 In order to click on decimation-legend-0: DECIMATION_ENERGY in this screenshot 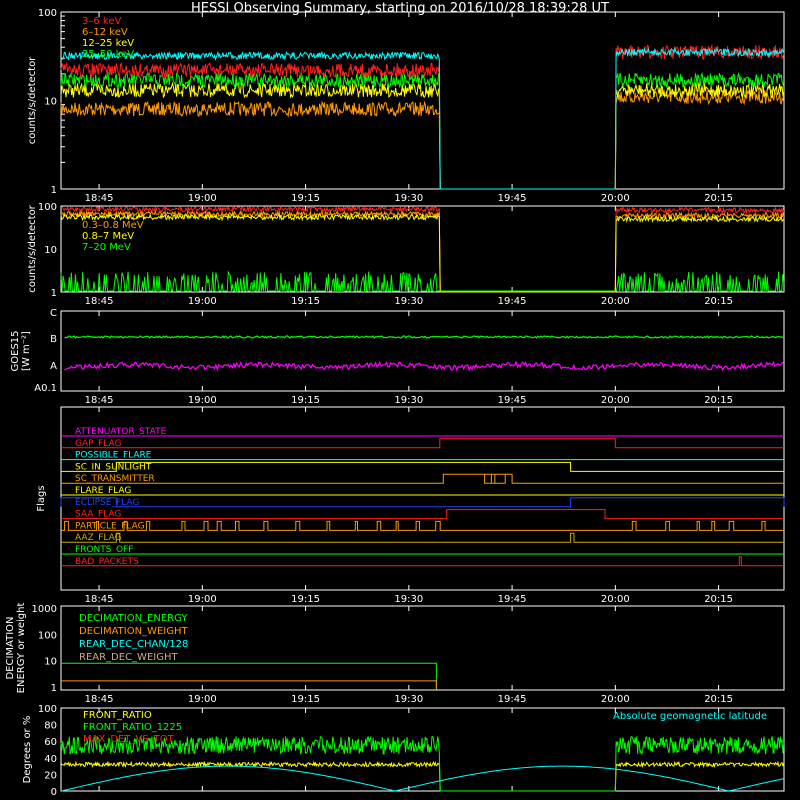, I will do `click(133, 618)`.